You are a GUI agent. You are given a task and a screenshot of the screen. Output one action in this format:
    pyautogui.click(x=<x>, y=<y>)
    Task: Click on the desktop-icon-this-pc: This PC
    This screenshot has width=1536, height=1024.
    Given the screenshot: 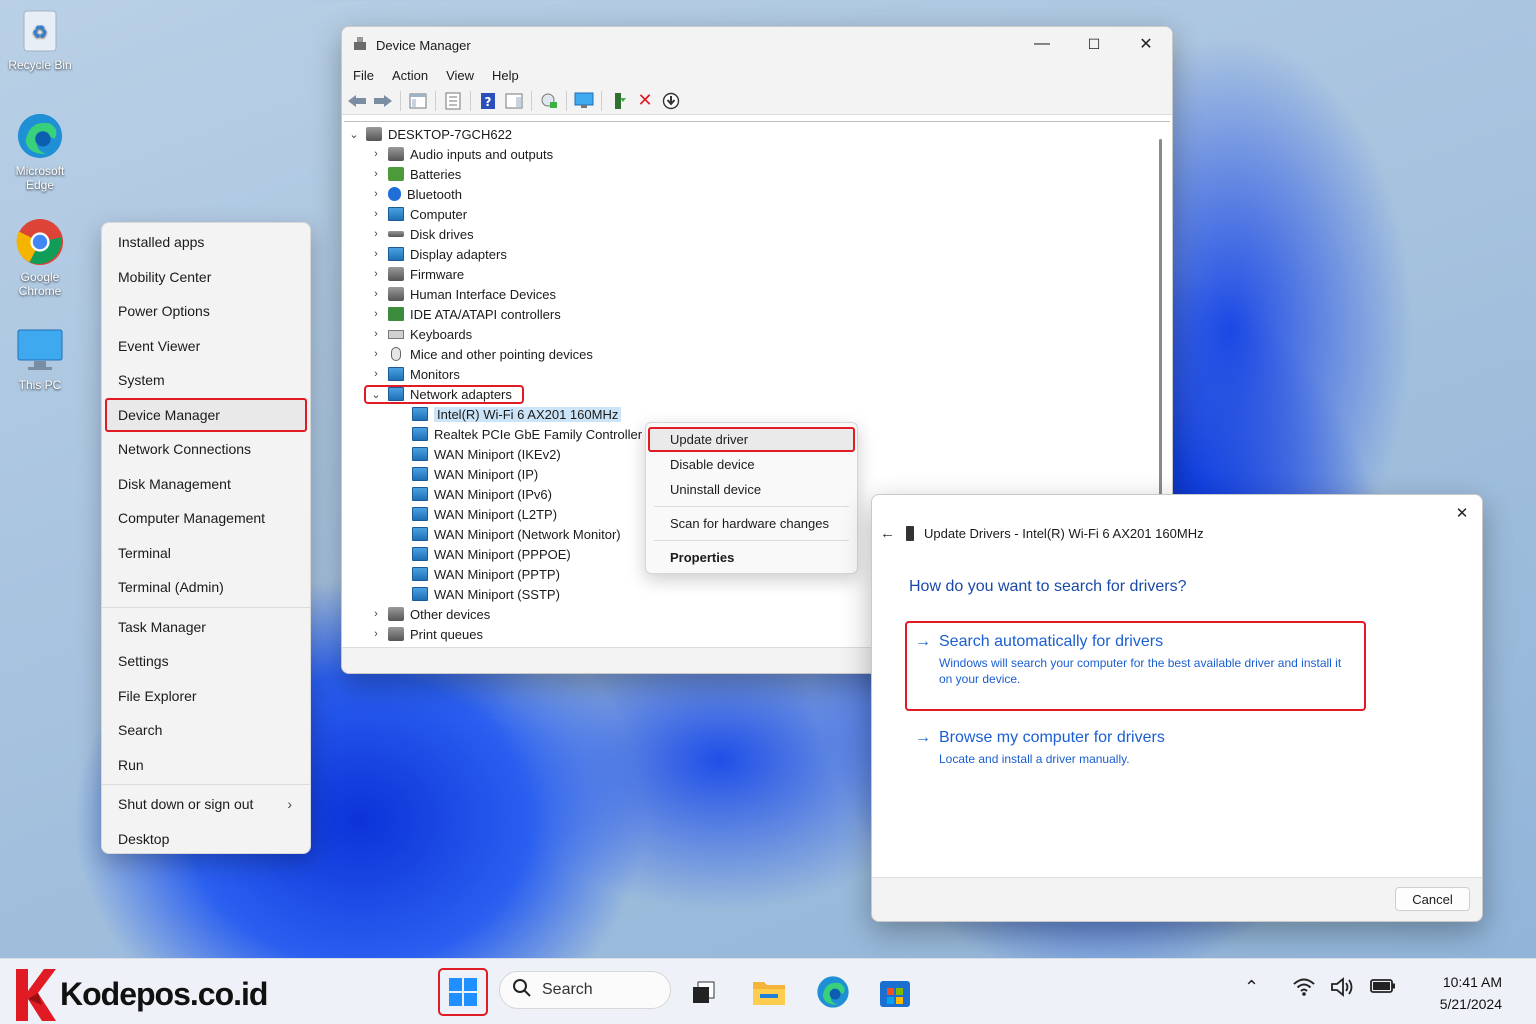 What is the action you would take?
    pyautogui.click(x=40, y=359)
    